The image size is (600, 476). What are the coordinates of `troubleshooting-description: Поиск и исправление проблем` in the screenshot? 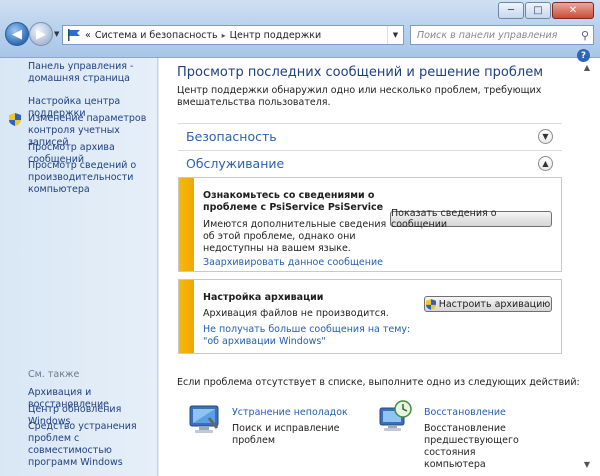 It's located at (286, 434).